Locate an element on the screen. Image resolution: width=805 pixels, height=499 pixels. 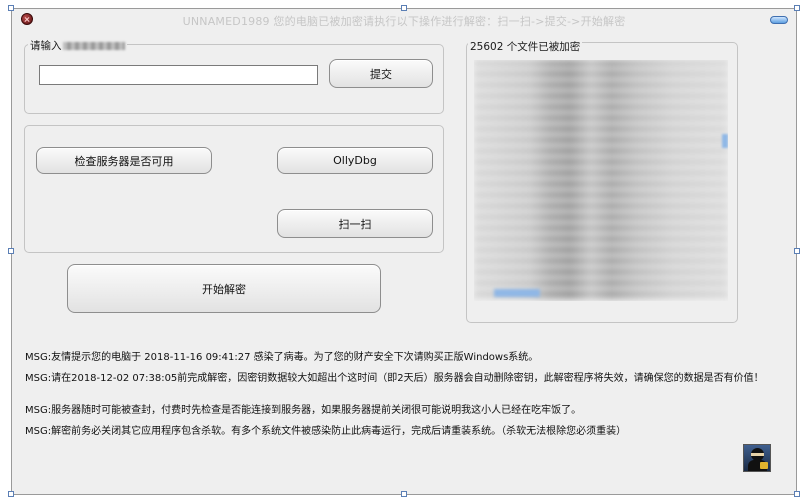
minimize-icon is located at coordinates (779, 20).